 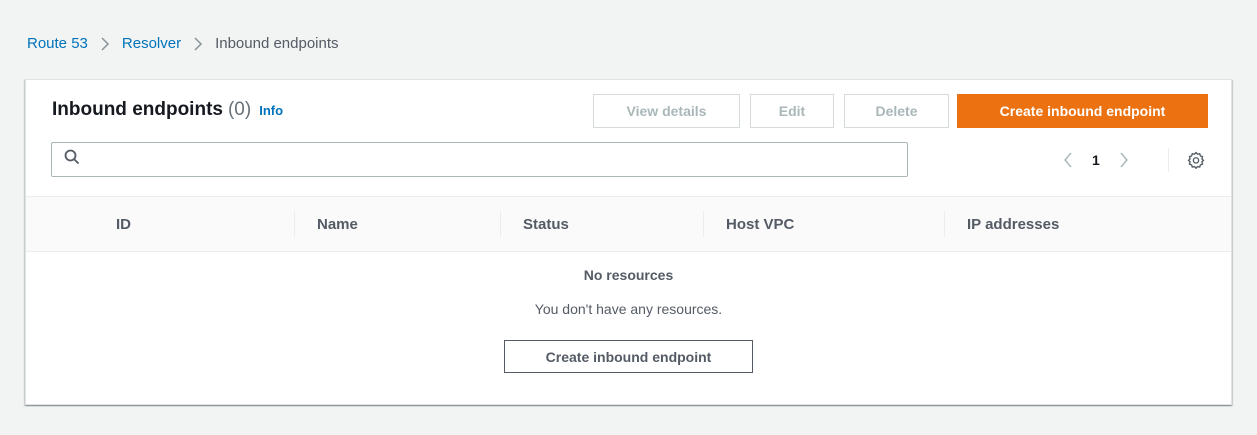 I want to click on empty-state-description: You don't have any resources., so click(x=628, y=309).